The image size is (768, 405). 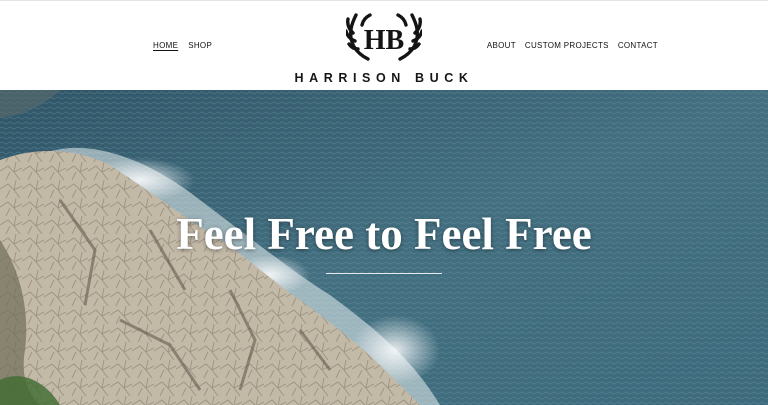 What do you see at coordinates (384, 78) in the screenshot?
I see `logo-wordmark: HARRISON BUCK` at bounding box center [384, 78].